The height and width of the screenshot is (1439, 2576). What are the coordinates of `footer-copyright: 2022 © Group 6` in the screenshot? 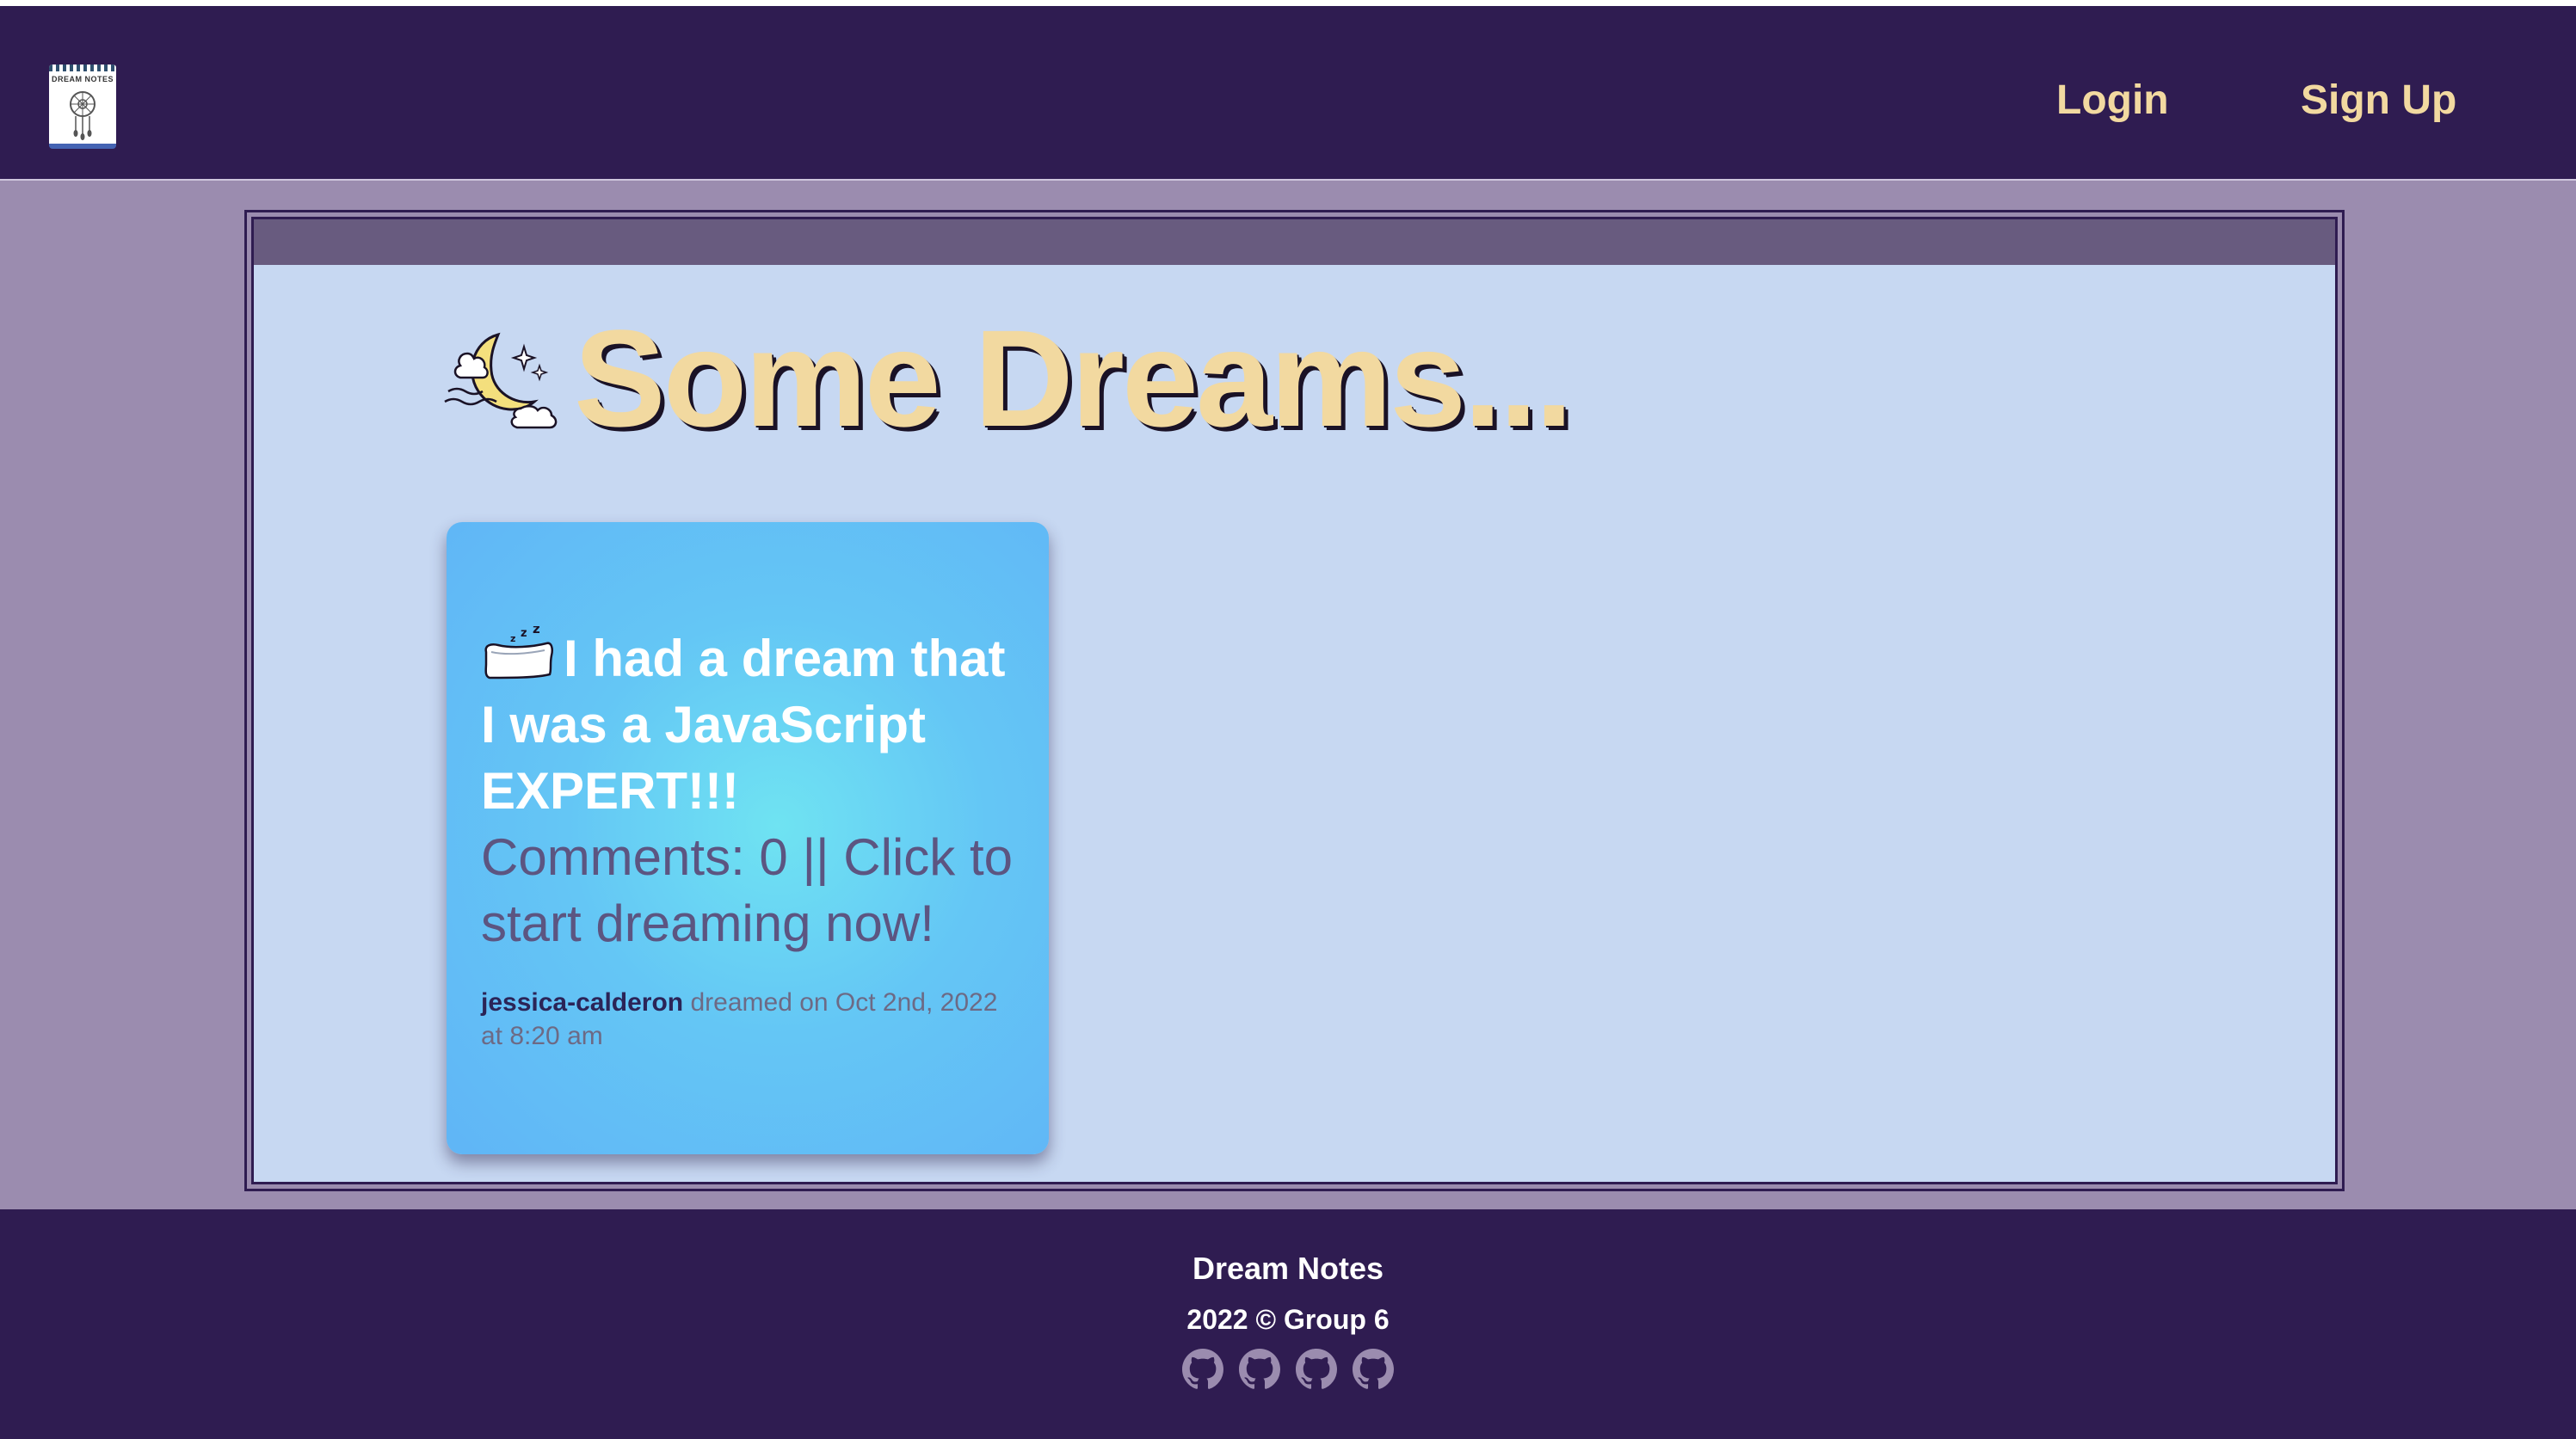 It's located at (1288, 1319).